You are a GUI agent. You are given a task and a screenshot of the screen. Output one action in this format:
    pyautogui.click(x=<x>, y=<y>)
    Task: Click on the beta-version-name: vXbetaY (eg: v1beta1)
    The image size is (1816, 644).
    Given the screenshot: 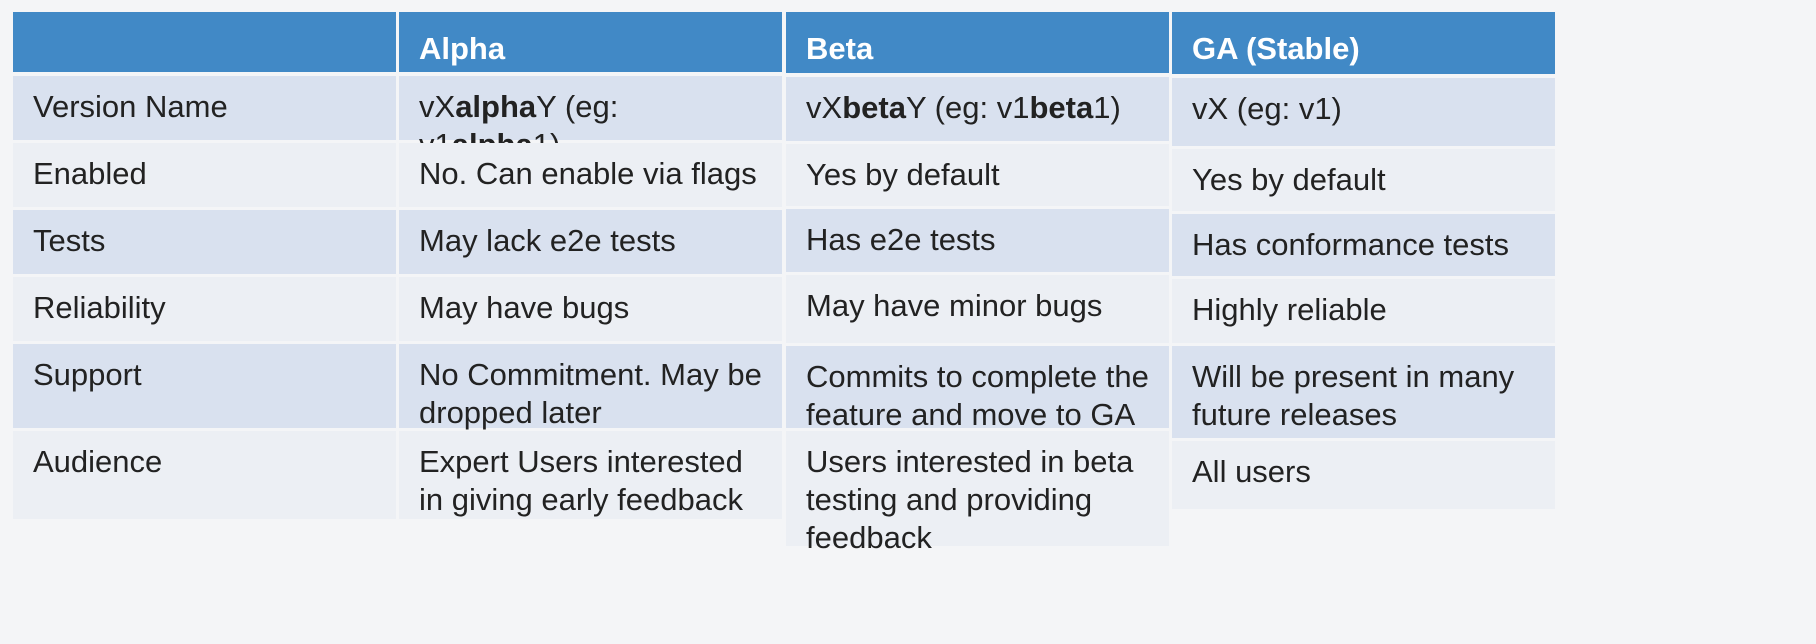 What is the action you would take?
    pyautogui.click(x=977, y=109)
    